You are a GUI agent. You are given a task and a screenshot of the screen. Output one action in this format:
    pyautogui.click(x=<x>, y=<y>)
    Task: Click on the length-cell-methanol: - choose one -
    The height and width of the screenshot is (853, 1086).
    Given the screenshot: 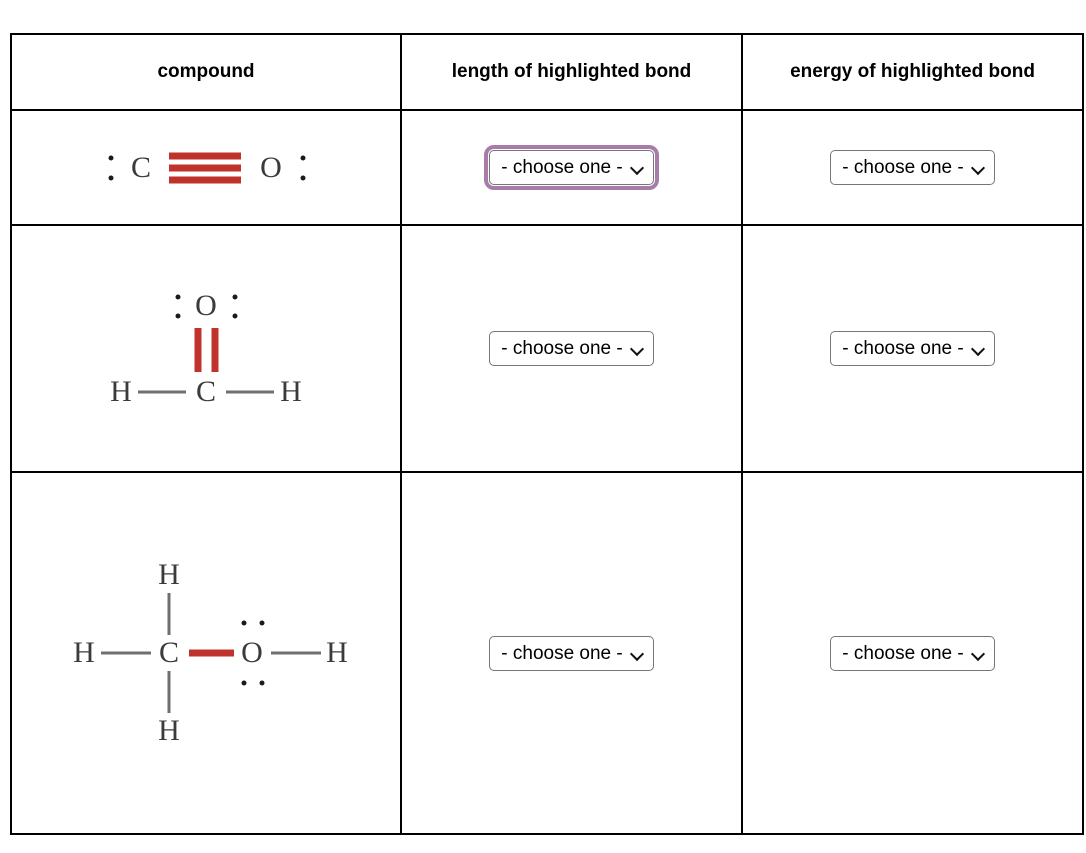 What is the action you would take?
    pyautogui.click(x=571, y=653)
    